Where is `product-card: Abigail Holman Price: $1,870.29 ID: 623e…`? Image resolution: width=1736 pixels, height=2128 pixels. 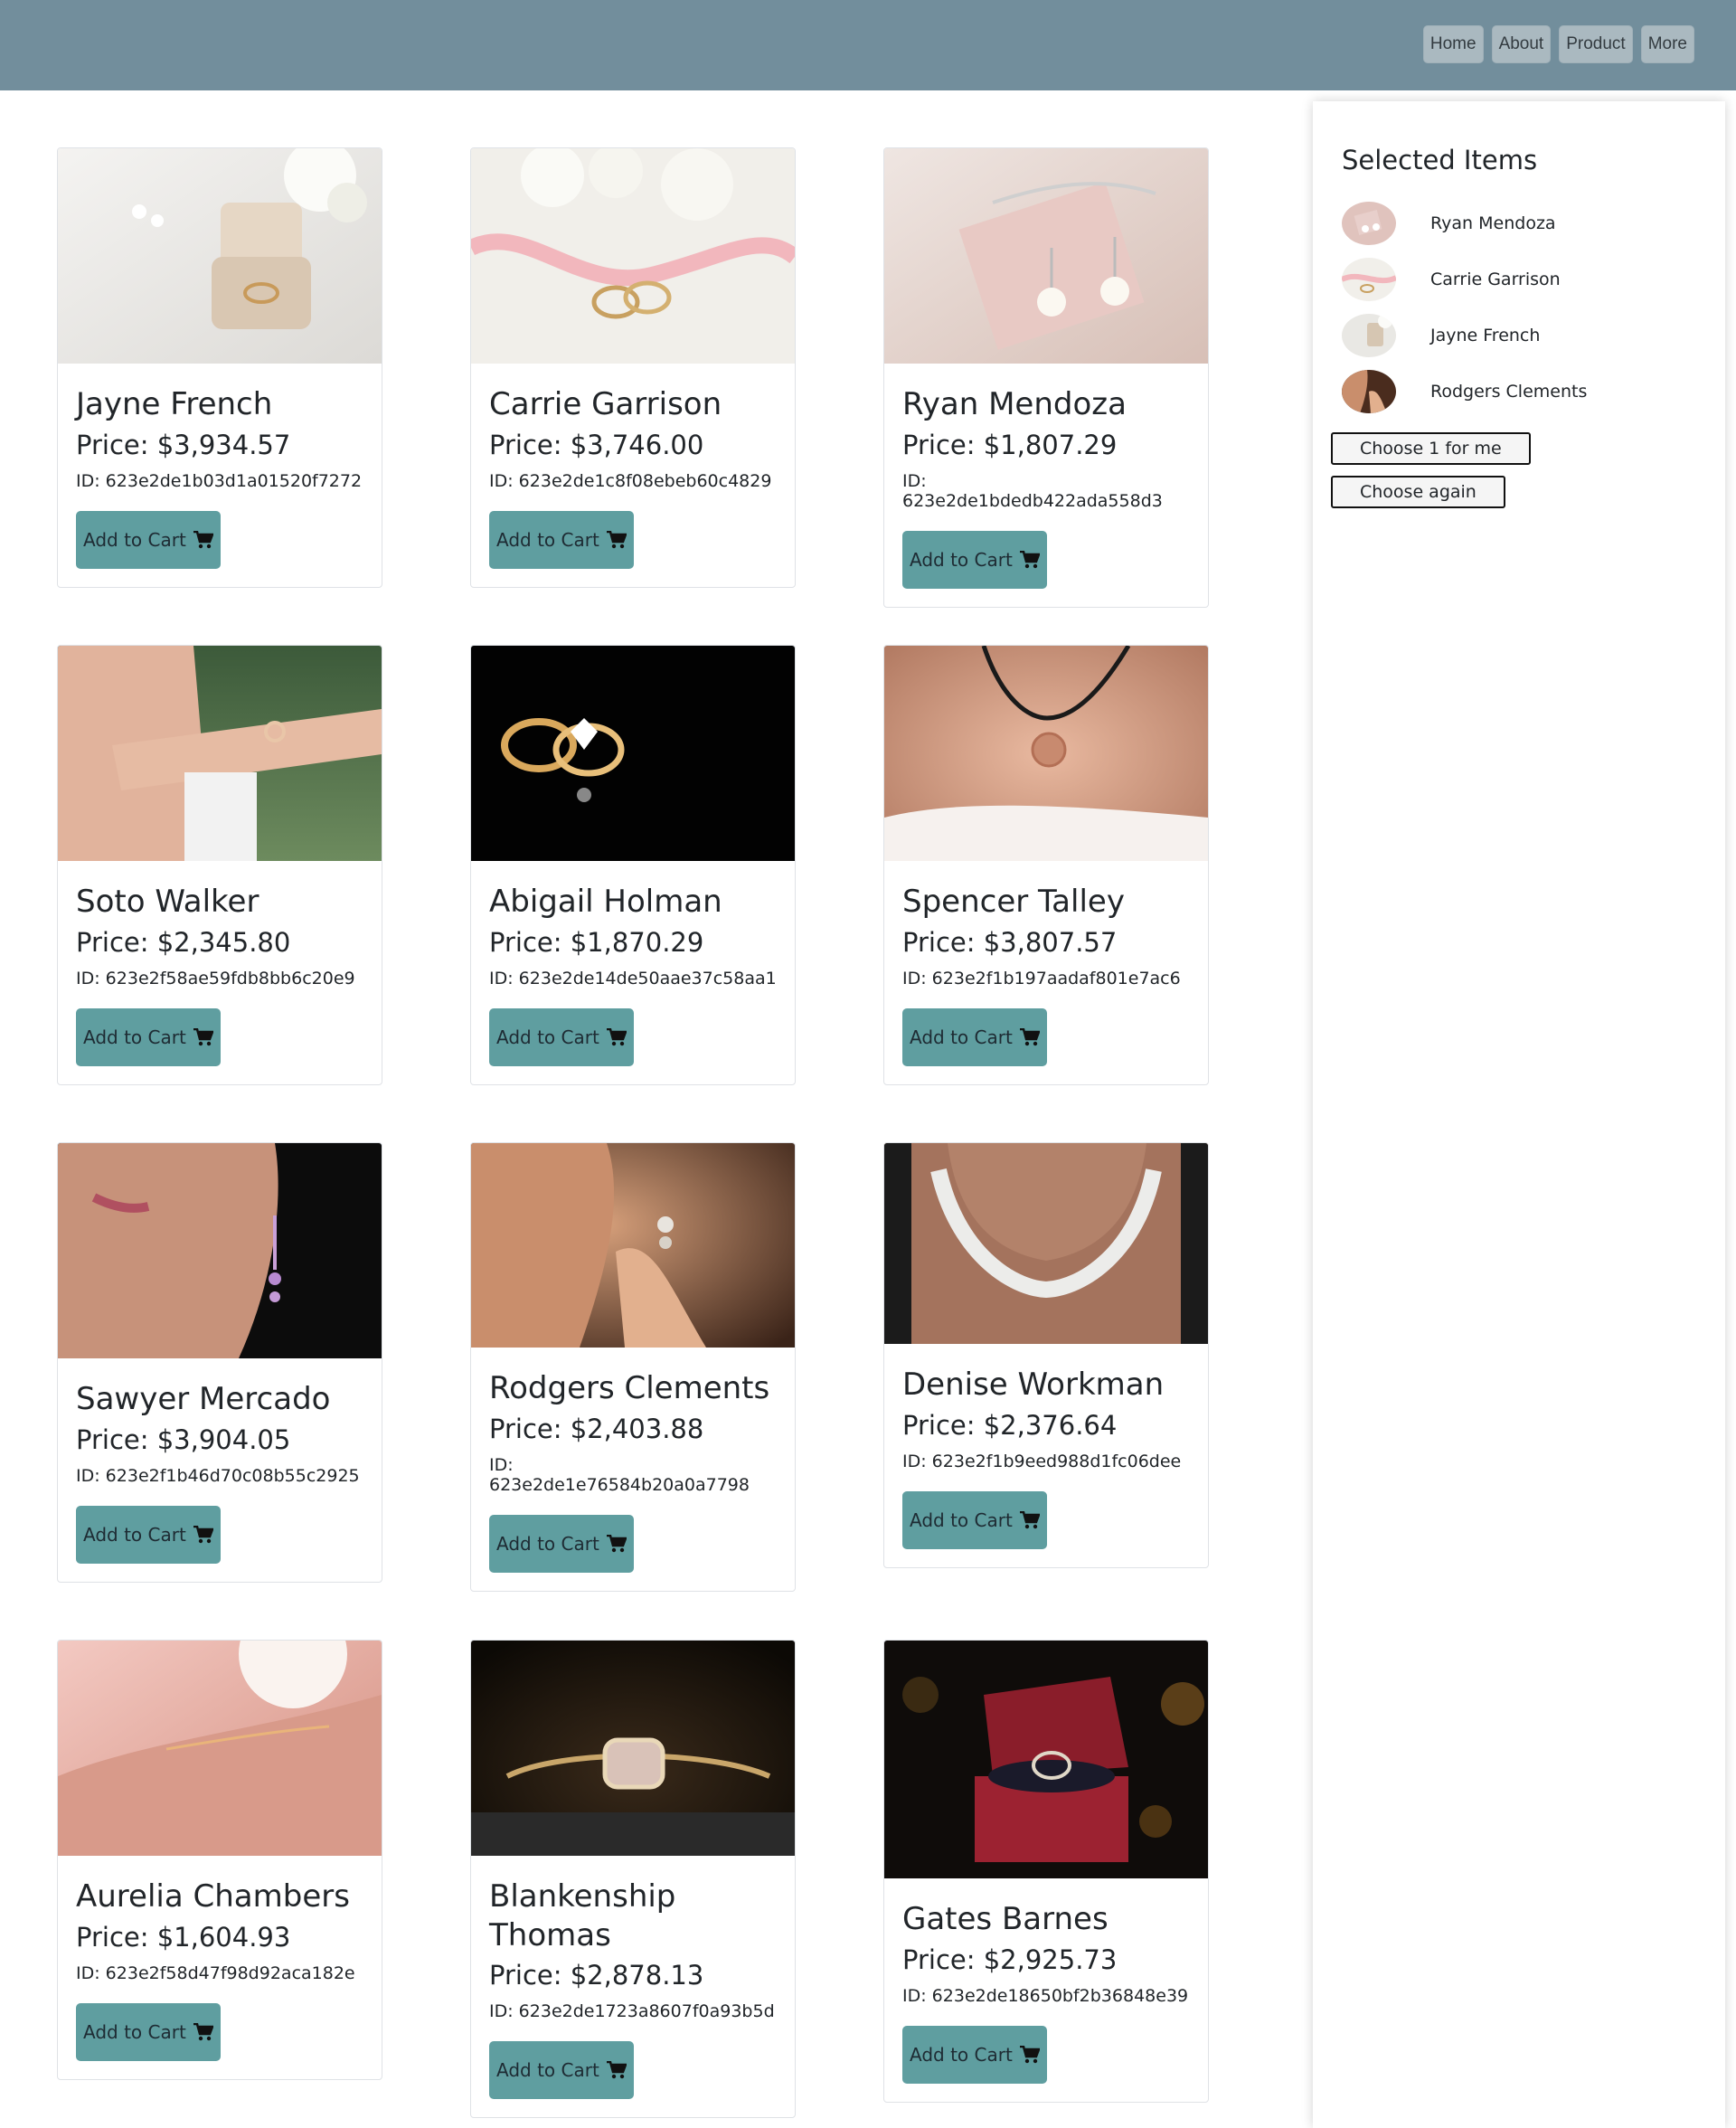
product-card: Abigail Holman Price: $1,870.29 ID: 623e… is located at coordinates (633, 865).